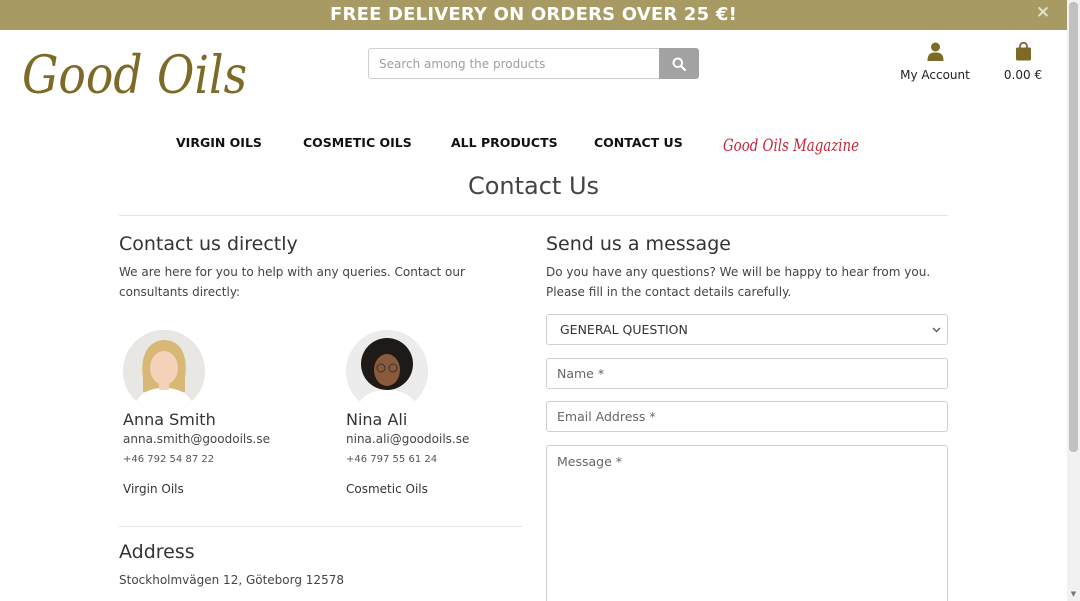 This screenshot has height=601, width=1080. I want to click on consultant-email: nina.ali@goodoils.se, so click(407, 439).